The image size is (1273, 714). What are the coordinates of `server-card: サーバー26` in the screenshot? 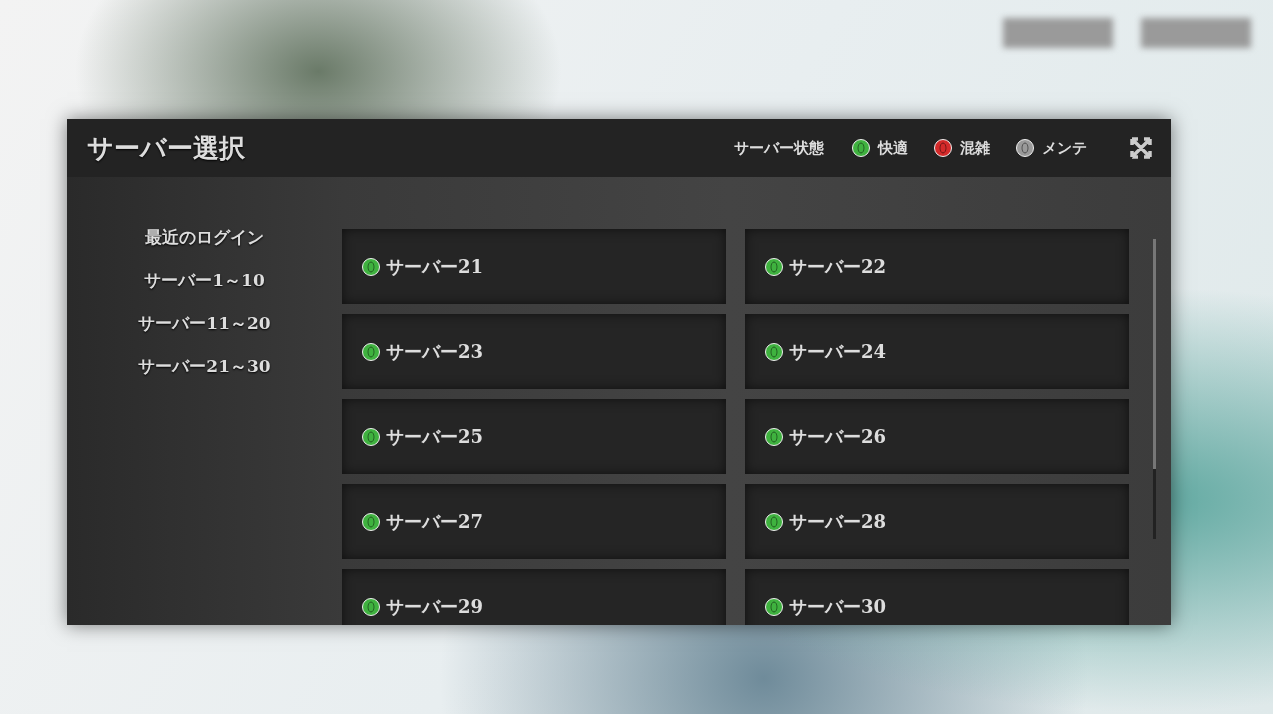 It's located at (937, 436).